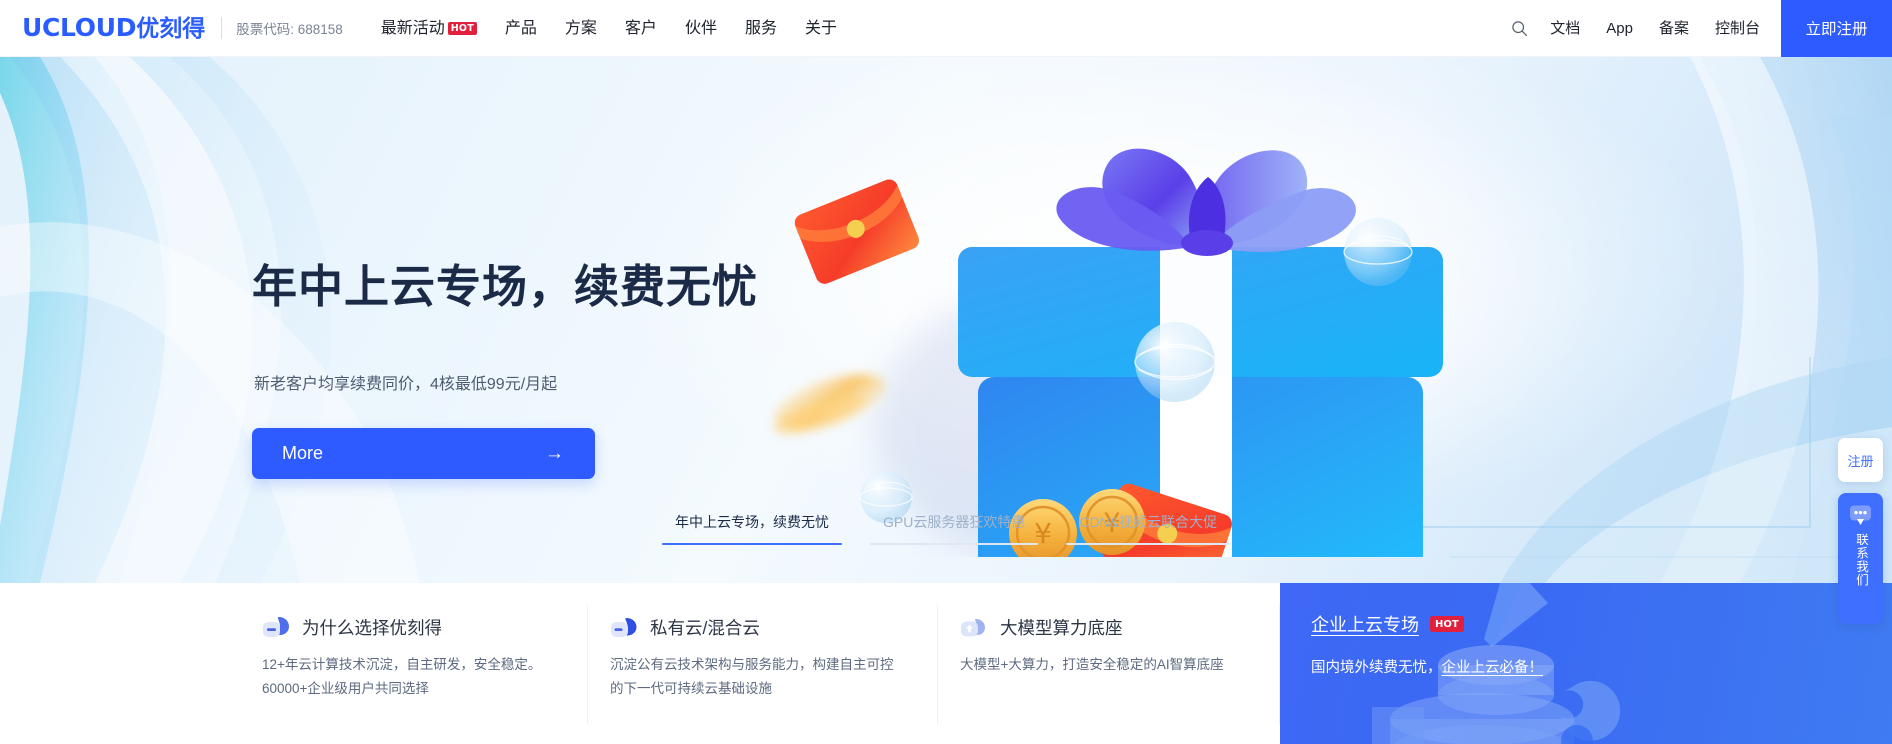 The height and width of the screenshot is (744, 1892). Describe the element at coordinates (423, 453) in the screenshot. I see `more-button: More →` at that location.